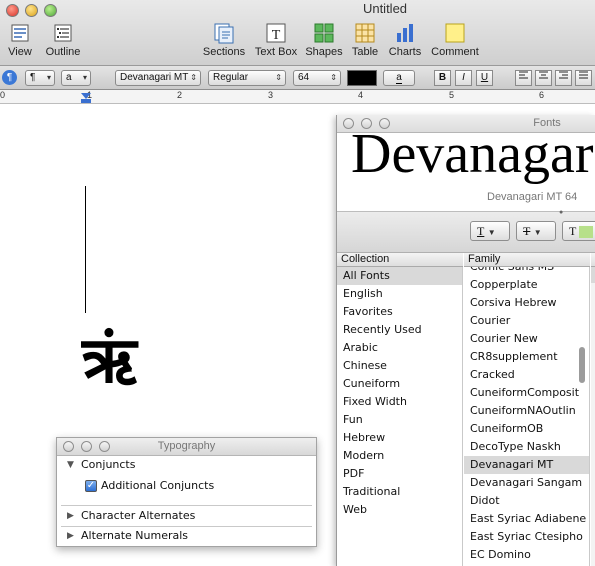  I want to click on font-family-select: Devanagari MT ⇕, so click(158, 78).